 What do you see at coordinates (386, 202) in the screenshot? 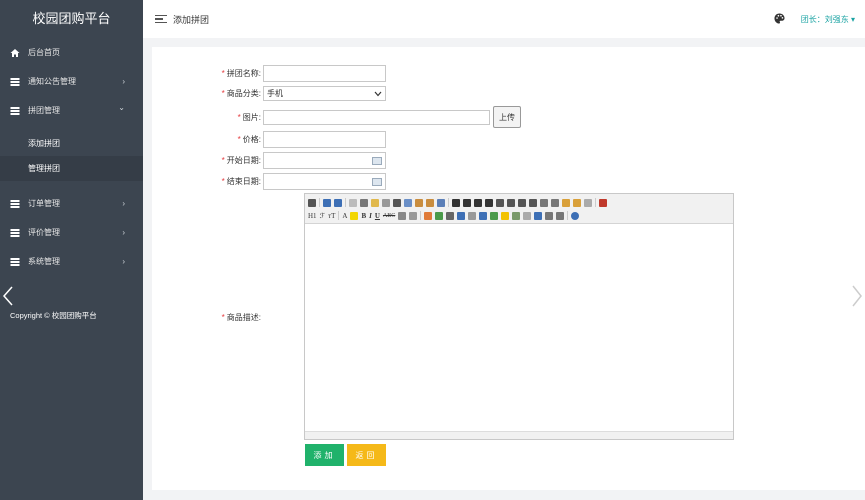
I see `code-icon` at bounding box center [386, 202].